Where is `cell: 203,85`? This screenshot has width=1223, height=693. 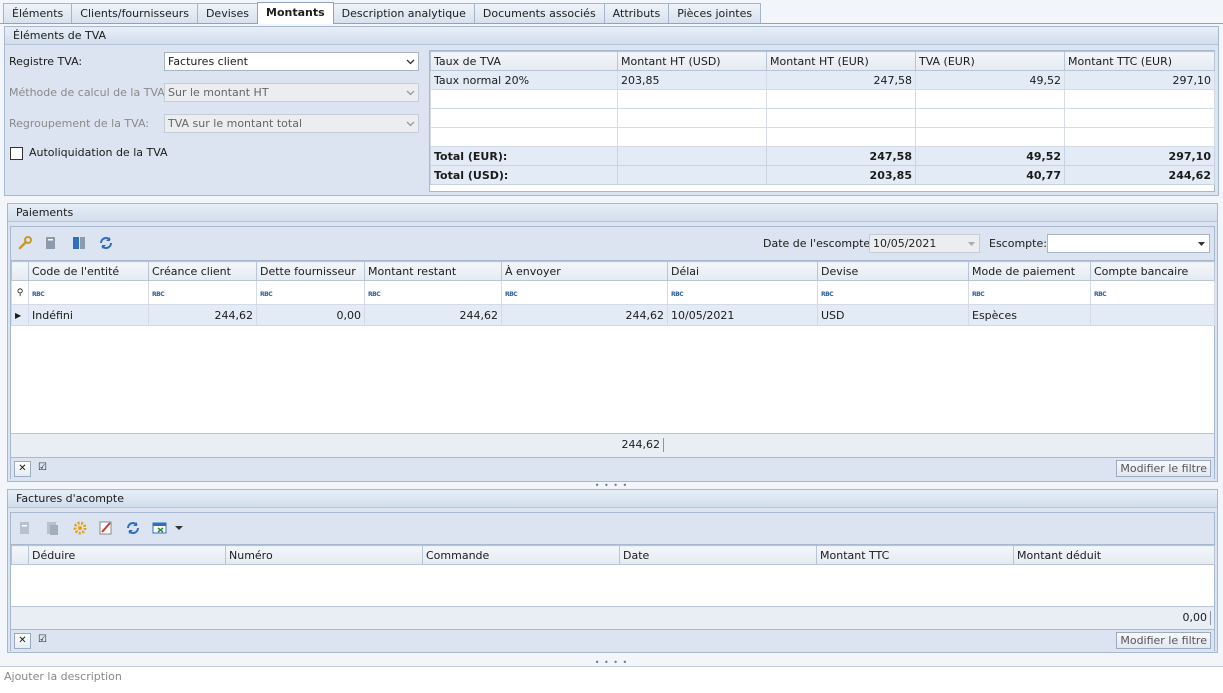 cell: 203,85 is located at coordinates (841, 175).